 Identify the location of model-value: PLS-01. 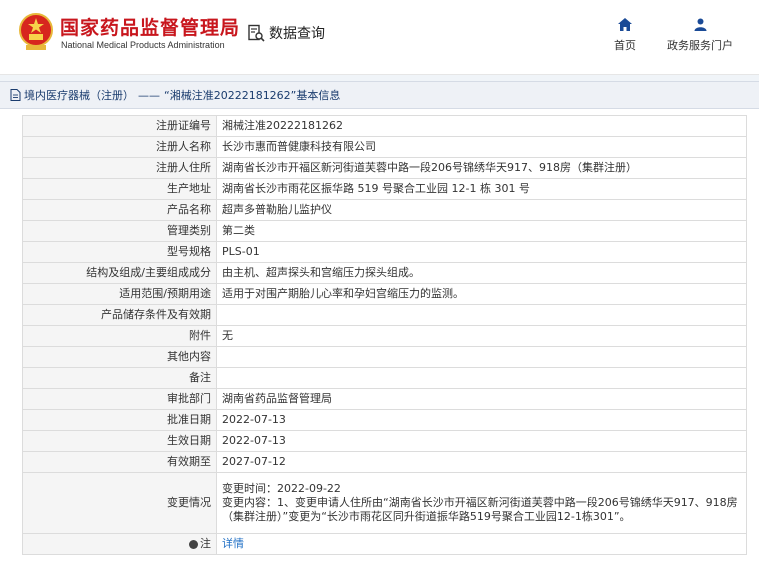
(481, 252).